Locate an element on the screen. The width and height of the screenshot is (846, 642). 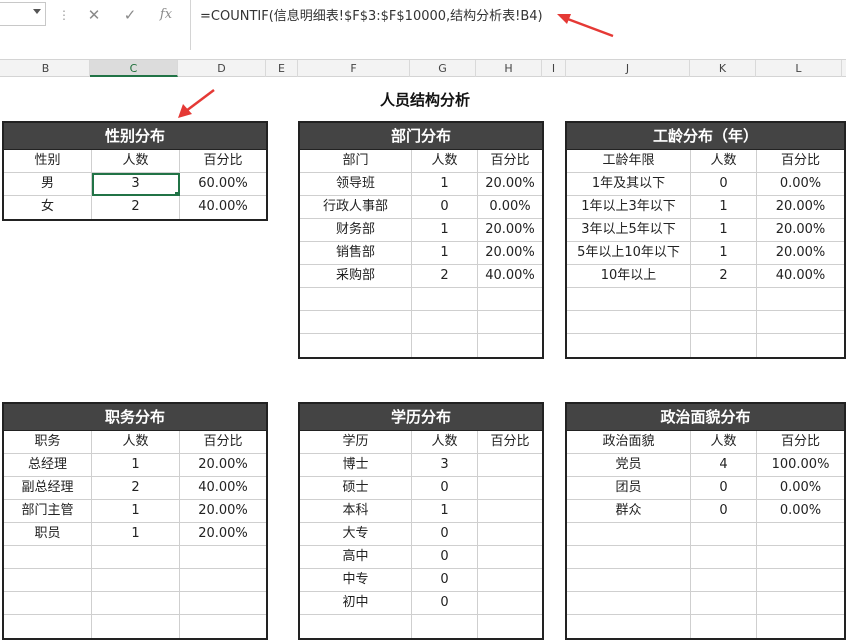
table-cell: 3年以上5年以下 is located at coordinates (629, 230).